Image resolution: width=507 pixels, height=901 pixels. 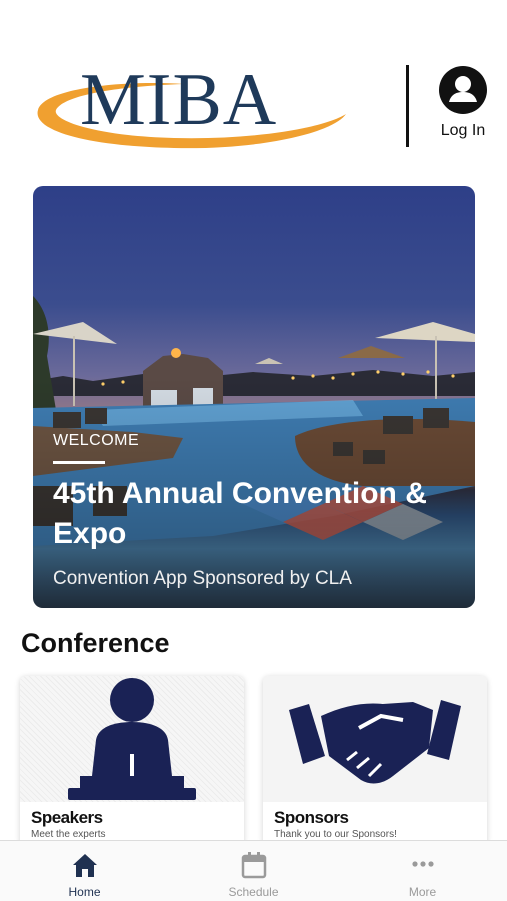 What do you see at coordinates (311, 817) in the screenshot?
I see `card-title: Sponsors` at bounding box center [311, 817].